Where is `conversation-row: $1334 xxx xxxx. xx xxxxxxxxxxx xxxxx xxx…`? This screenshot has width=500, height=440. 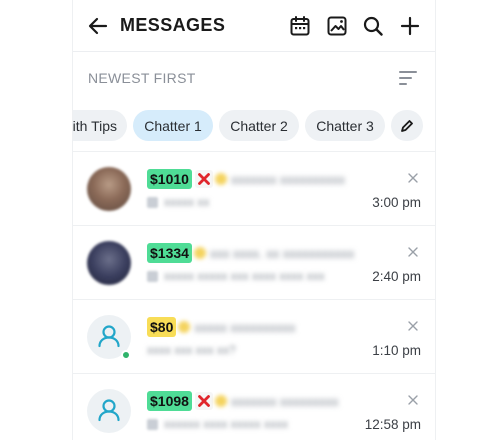
conversation-row: $1334 xxx xxxx. xx xxxxxxxxxxx xxxxx xxx… is located at coordinates (254, 262).